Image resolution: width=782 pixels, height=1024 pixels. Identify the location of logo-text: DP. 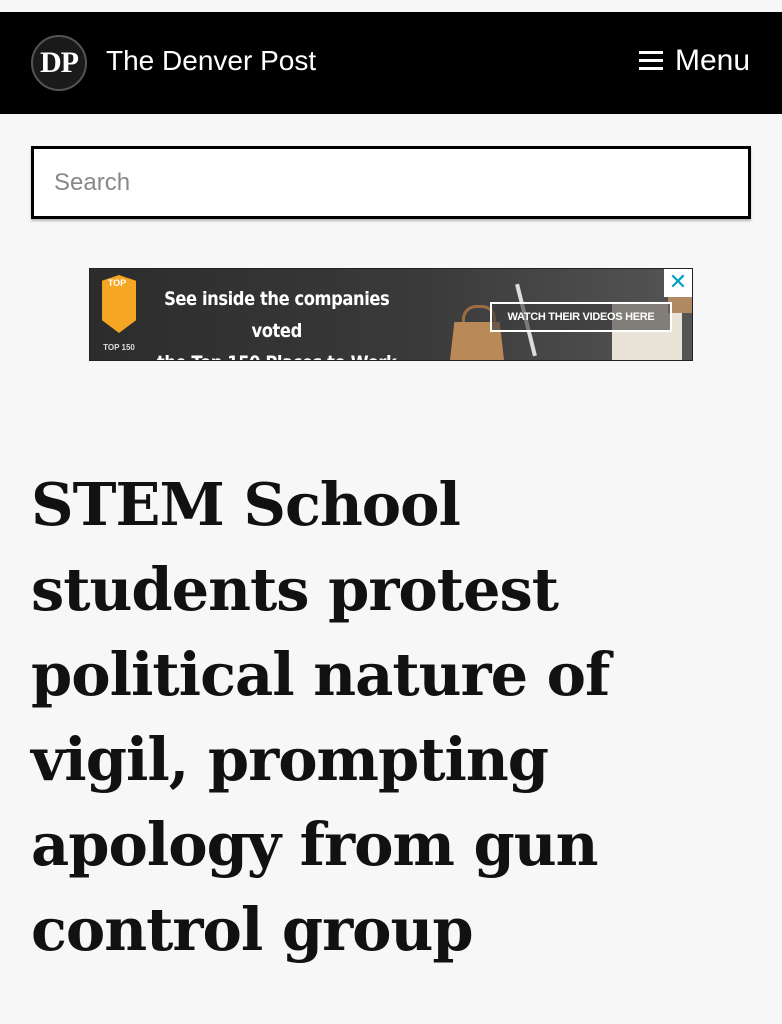
(59, 62).